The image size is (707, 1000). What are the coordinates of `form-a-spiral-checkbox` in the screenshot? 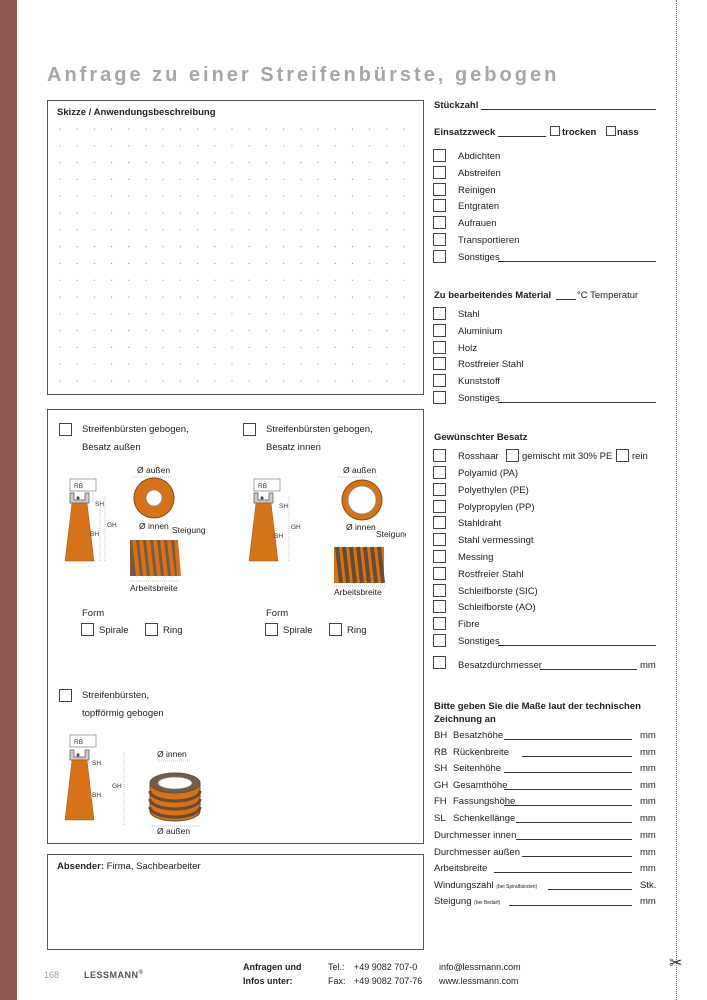 It's located at (87, 629).